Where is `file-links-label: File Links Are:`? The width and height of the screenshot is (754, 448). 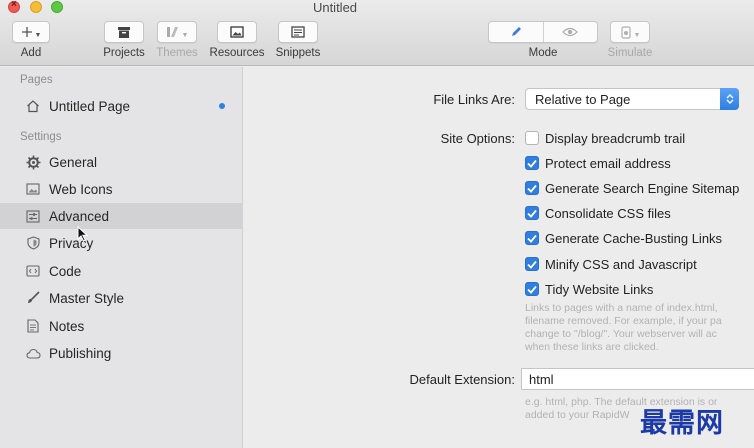
file-links-label: File Links Are: is located at coordinates (474, 99).